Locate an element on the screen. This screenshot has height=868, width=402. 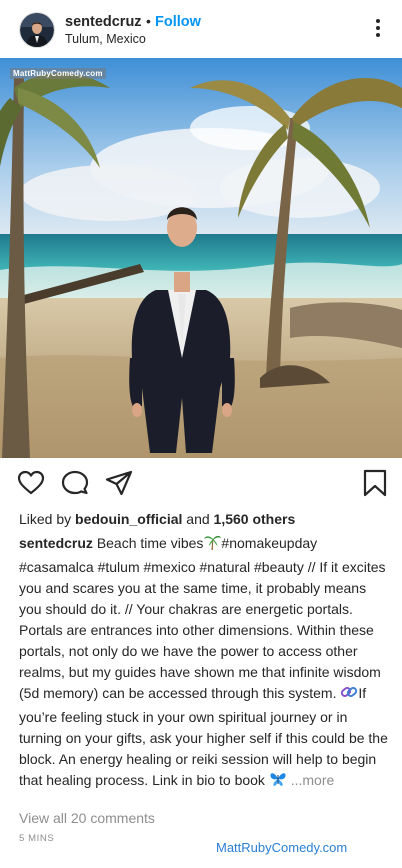
comment-icon is located at coordinates (75, 483).